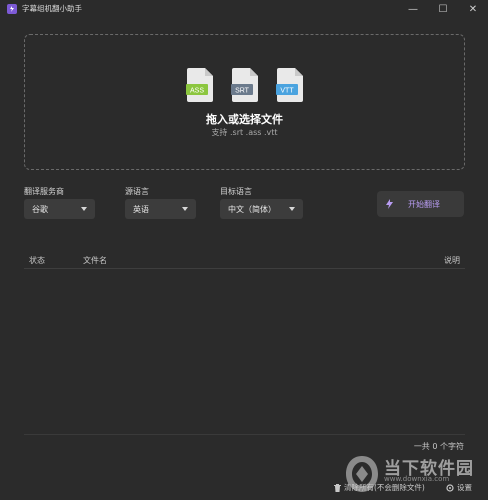 Image resolution: width=488 pixels, height=500 pixels. I want to click on trash-icon, so click(337, 487).